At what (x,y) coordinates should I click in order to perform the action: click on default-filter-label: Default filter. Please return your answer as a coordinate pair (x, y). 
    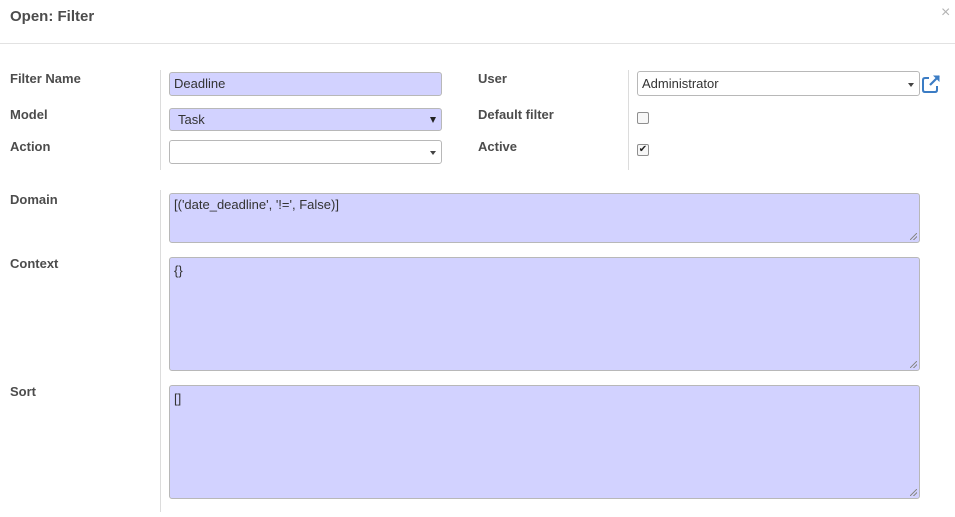
    Looking at the image, I should click on (516, 114).